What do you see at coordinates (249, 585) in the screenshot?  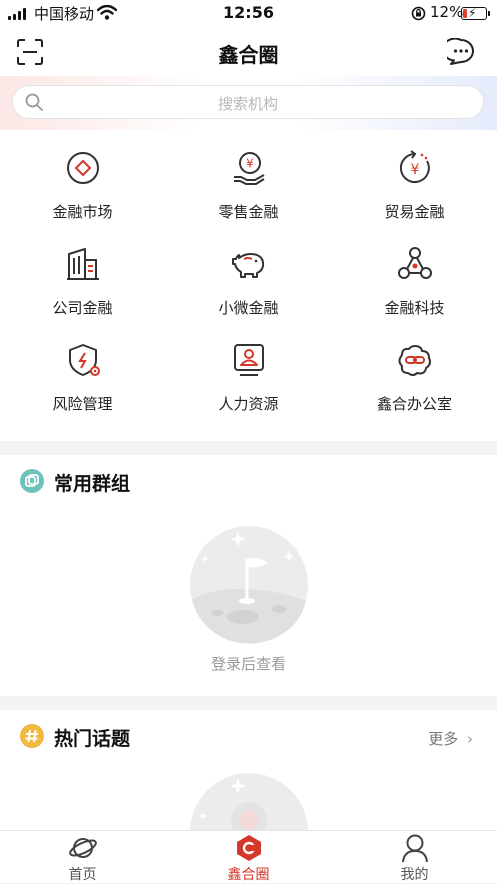 I see `empty-moon-flag-illustration` at bounding box center [249, 585].